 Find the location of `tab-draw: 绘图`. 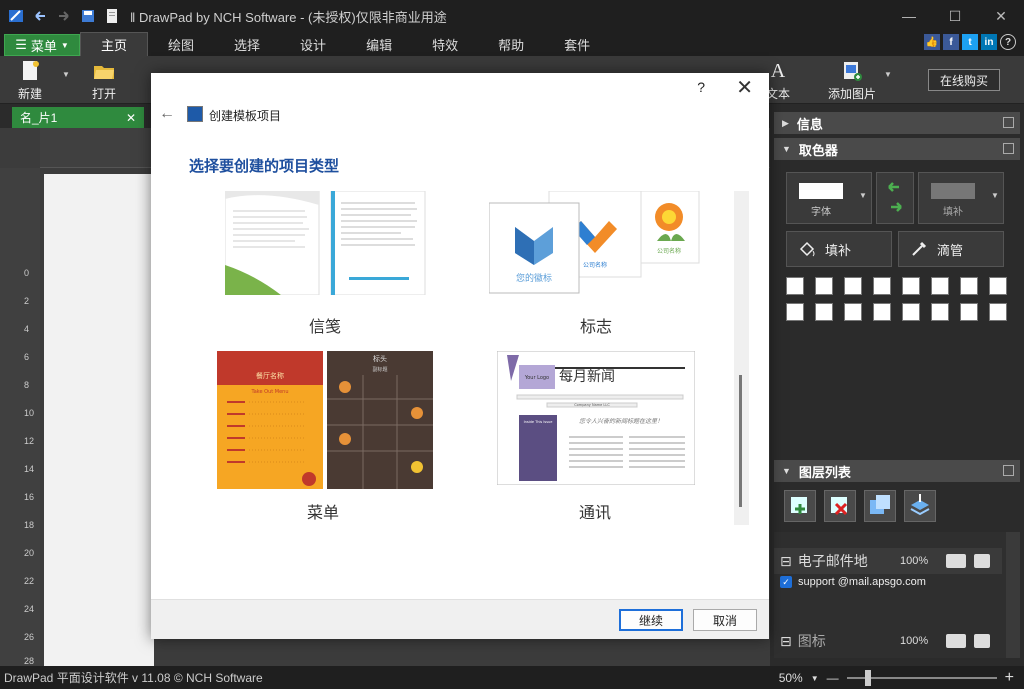

tab-draw: 绘图 is located at coordinates (181, 44).